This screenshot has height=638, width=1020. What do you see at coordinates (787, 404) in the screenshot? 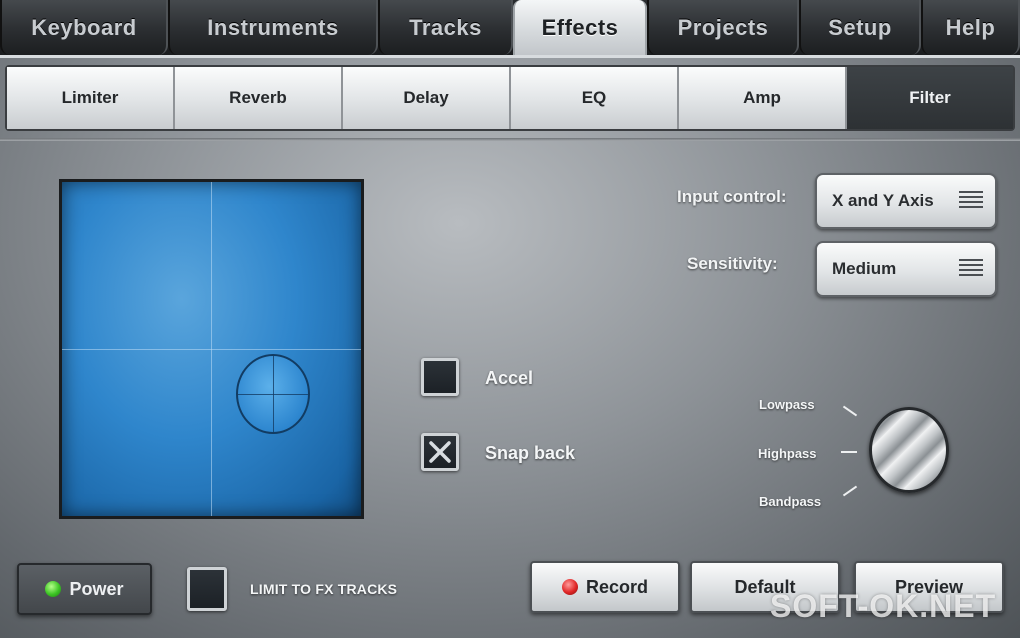
I see `lowpass-label: Lowpass` at bounding box center [787, 404].